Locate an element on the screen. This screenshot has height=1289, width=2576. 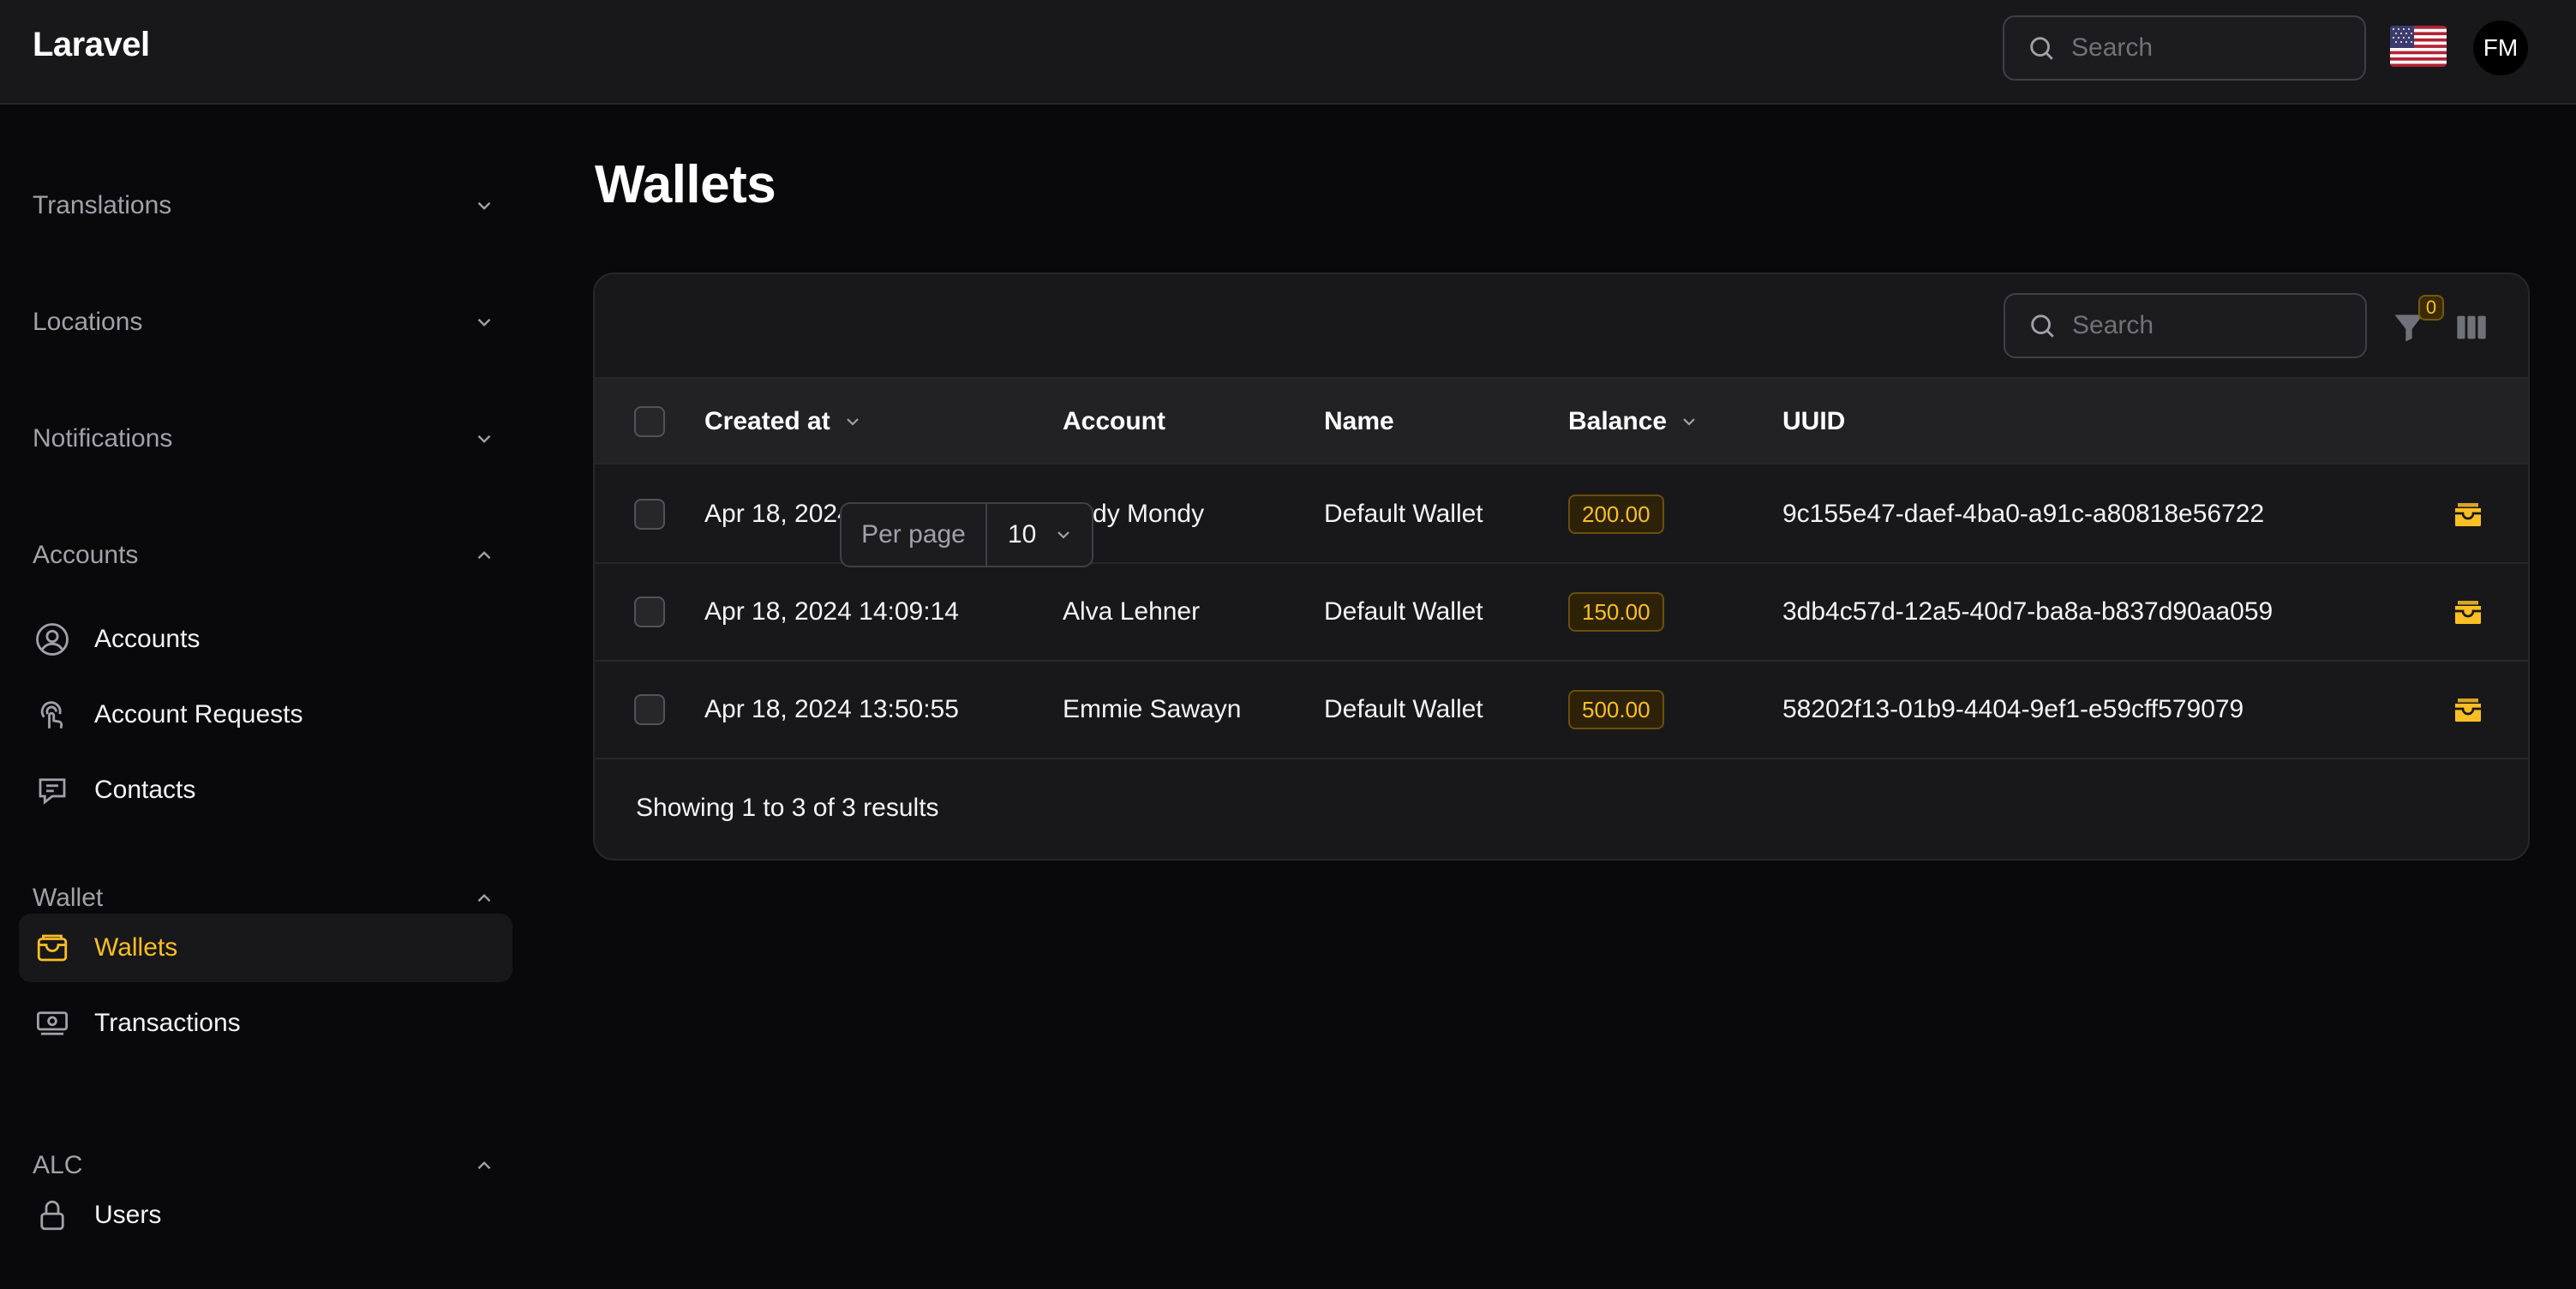
cell-created-at: Apr 18, 2024 14:09:14 is located at coordinates (831, 611).